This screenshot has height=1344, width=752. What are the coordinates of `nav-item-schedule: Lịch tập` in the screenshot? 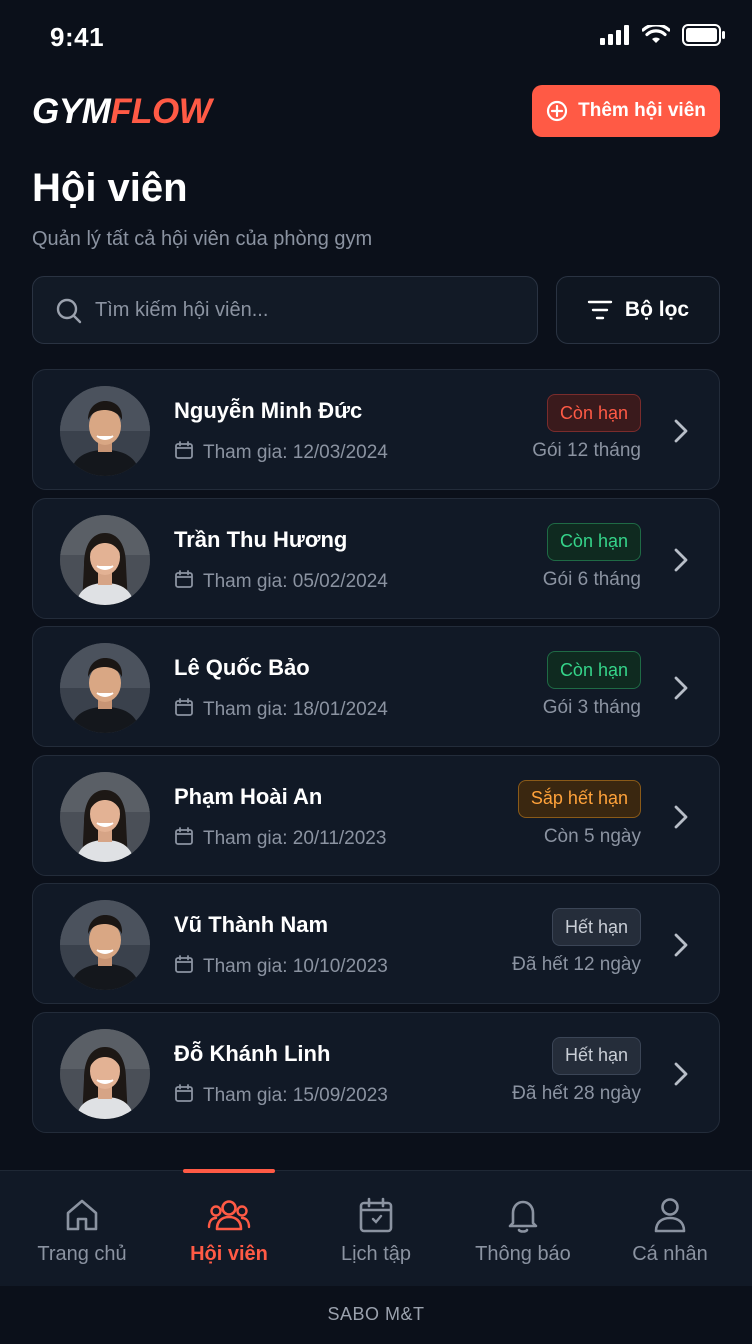 It's located at (376, 1229).